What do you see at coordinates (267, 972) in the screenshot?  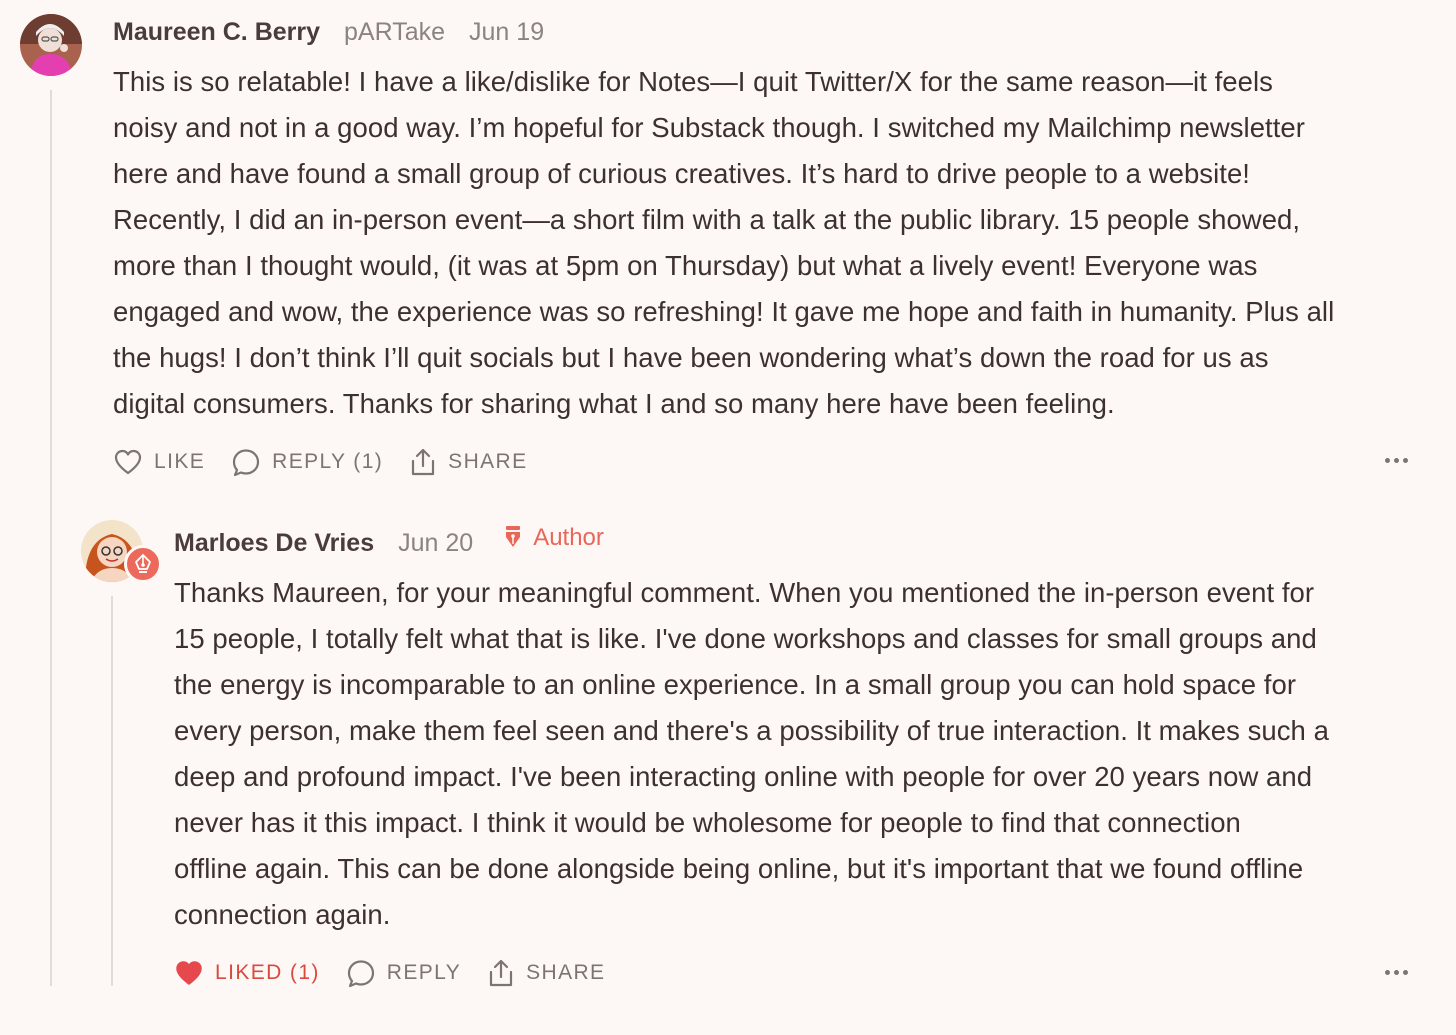 I see `like-label: LIKED (1)` at bounding box center [267, 972].